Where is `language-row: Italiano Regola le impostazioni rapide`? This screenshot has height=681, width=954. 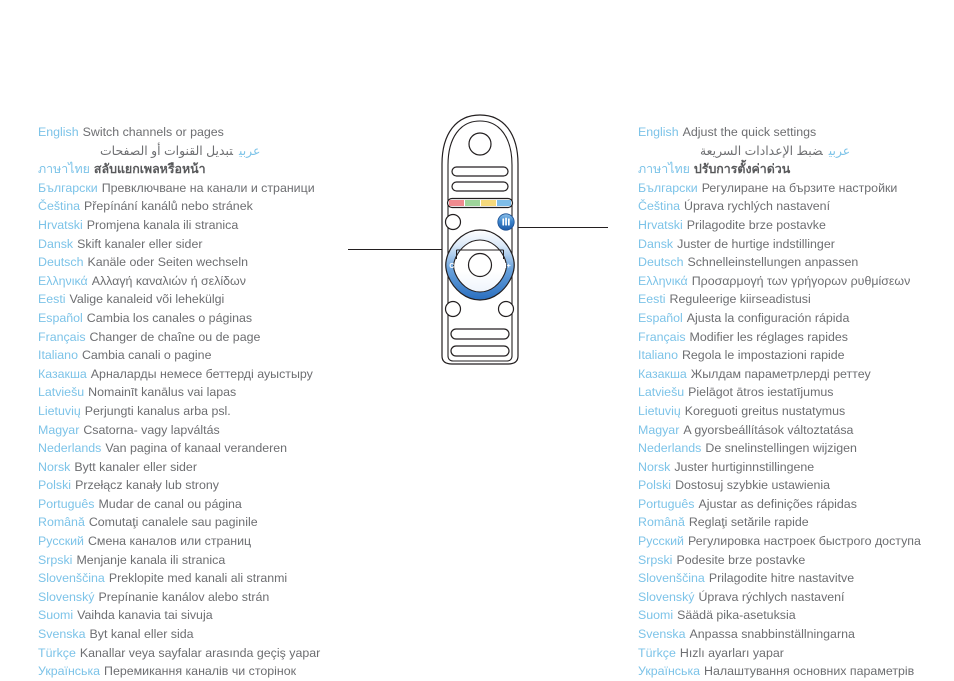 language-row: Italiano Regola le impostazioni rapide is located at coordinates (796, 355).